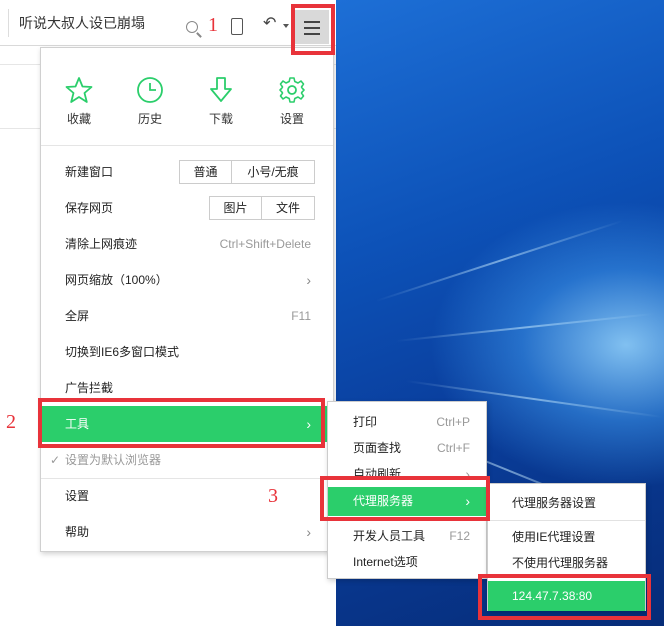 This screenshot has height=626, width=664. I want to click on proxy-address-label: 124.47.7.38:80, so click(552, 596).